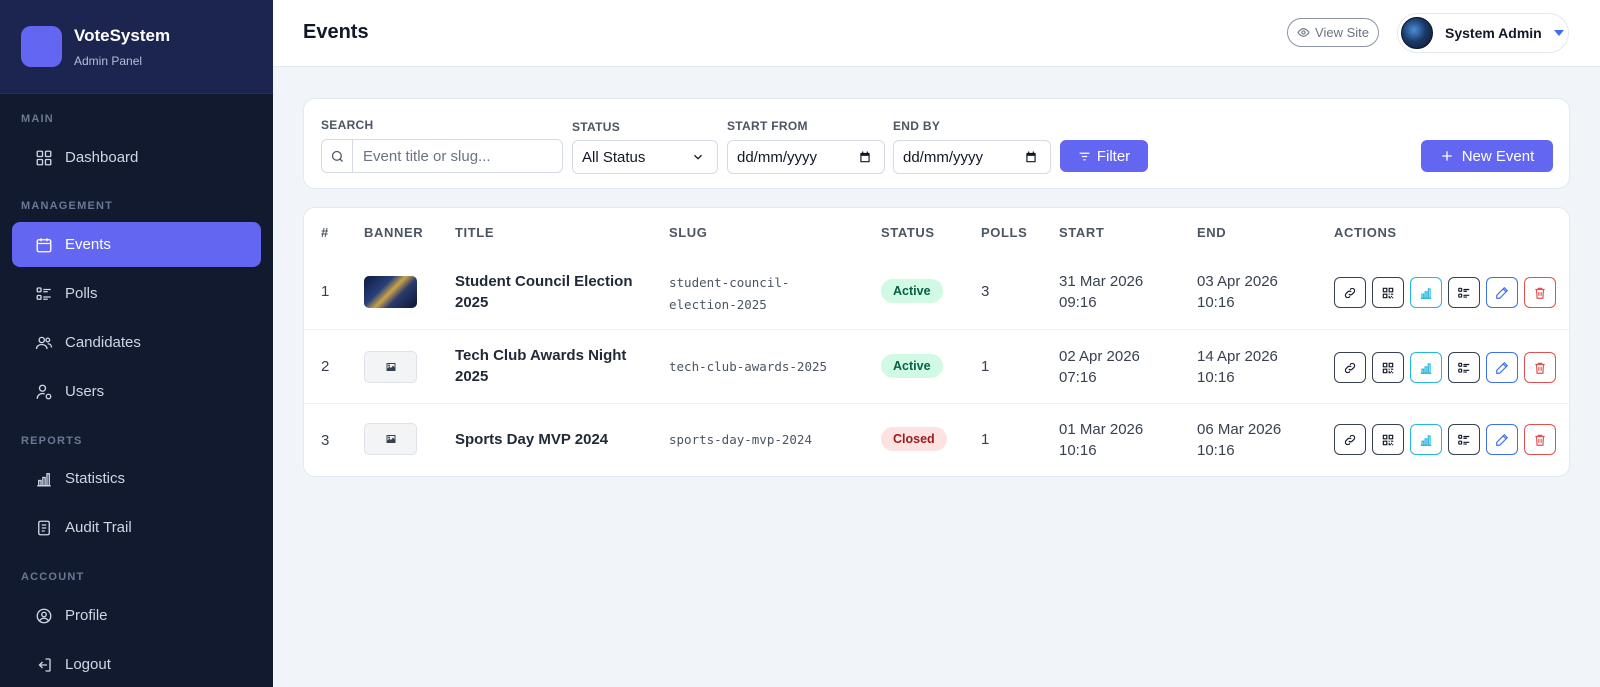  What do you see at coordinates (1101, 440) in the screenshot?
I see `event-start: 01 Mar 2026 10:16` at bounding box center [1101, 440].